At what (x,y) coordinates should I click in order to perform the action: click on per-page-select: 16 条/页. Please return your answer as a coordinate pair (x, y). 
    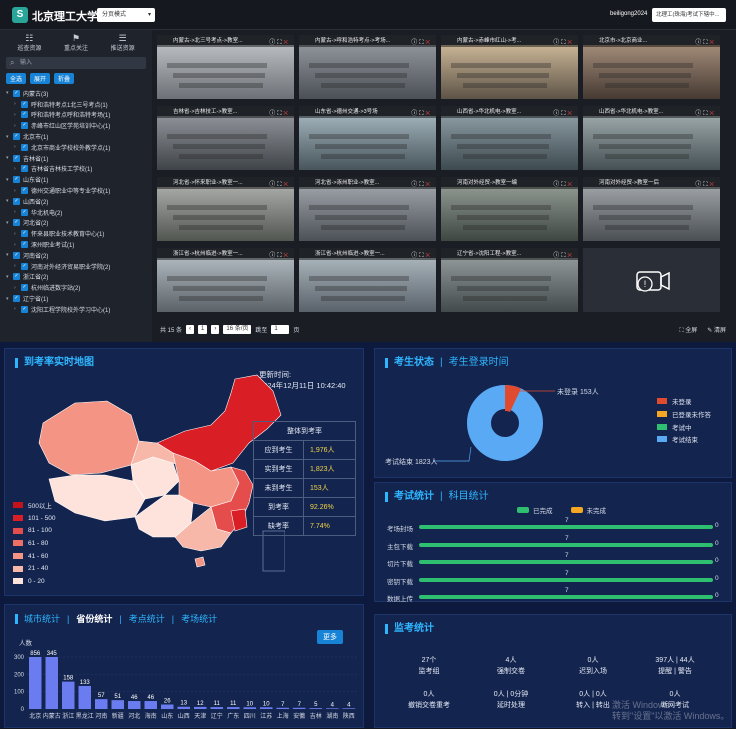
    Looking at the image, I should click on (237, 329).